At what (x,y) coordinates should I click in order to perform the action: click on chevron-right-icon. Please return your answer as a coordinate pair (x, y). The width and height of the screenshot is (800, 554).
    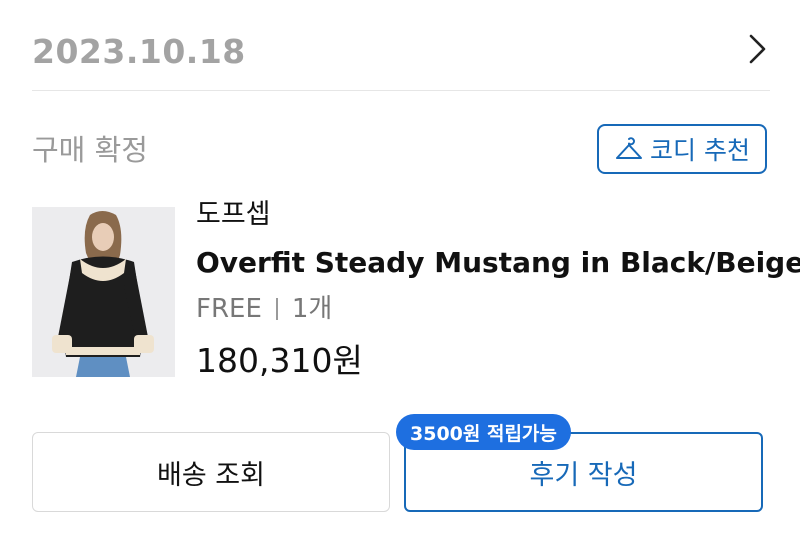
    Looking at the image, I should click on (757, 49).